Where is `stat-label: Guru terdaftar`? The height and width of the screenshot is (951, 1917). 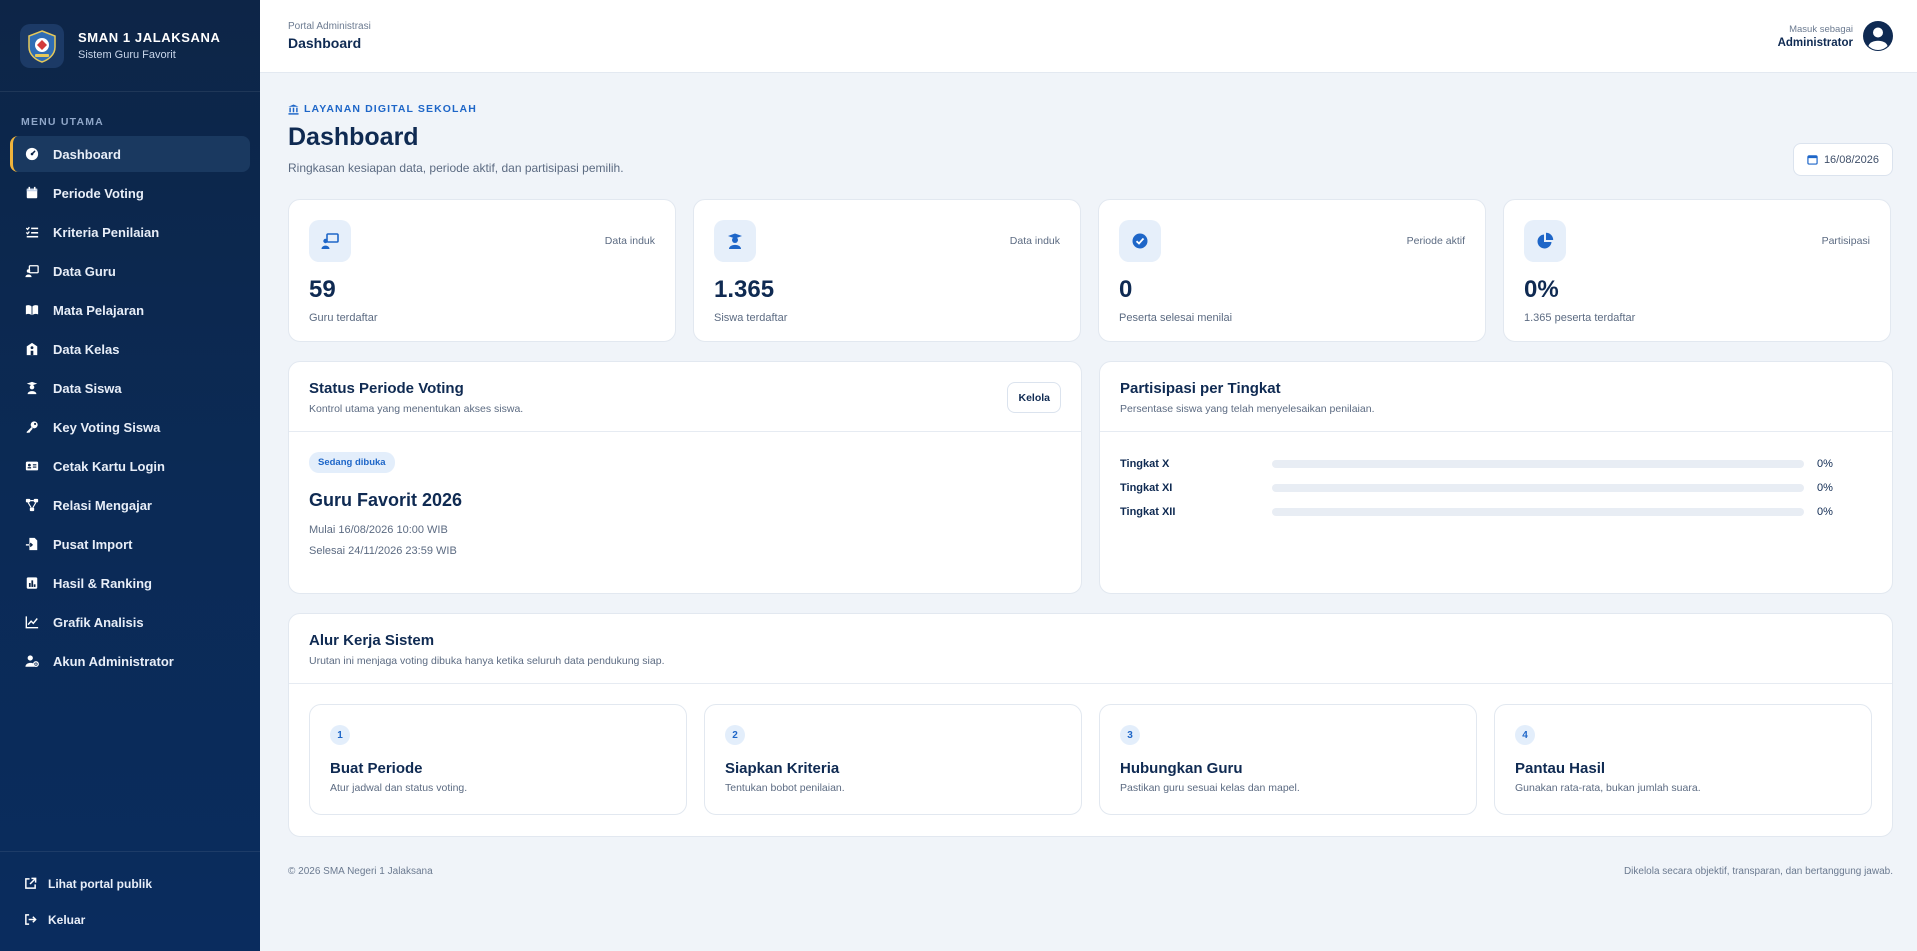 stat-label: Guru terdaftar is located at coordinates (343, 318).